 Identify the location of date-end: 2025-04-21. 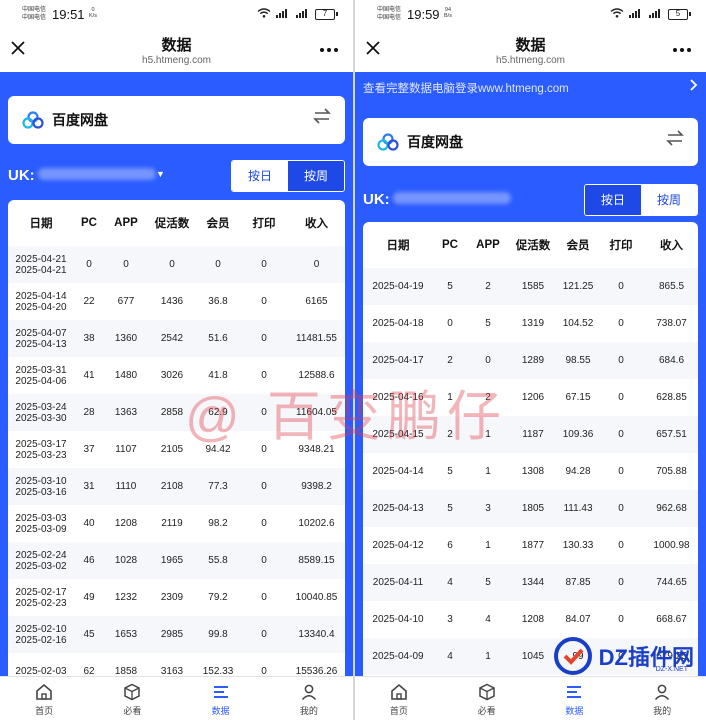
(41, 270).